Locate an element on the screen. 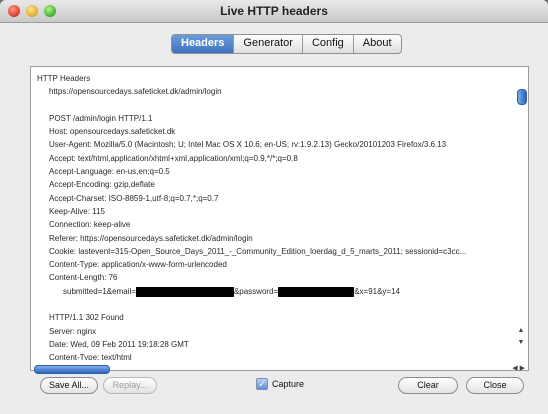  header-line: Content-Length: 76 is located at coordinates (83, 278).